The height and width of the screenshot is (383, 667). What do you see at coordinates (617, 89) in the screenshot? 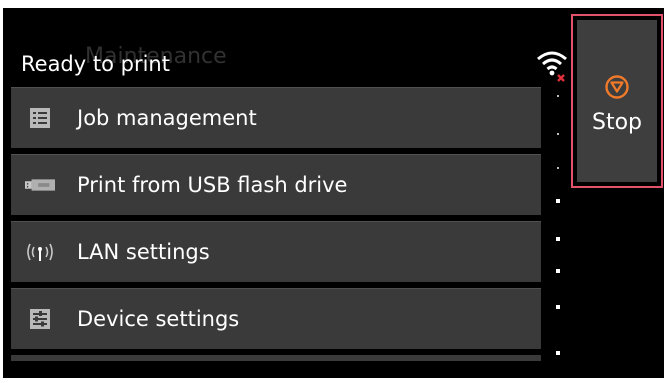
I see `stop-icon` at bounding box center [617, 89].